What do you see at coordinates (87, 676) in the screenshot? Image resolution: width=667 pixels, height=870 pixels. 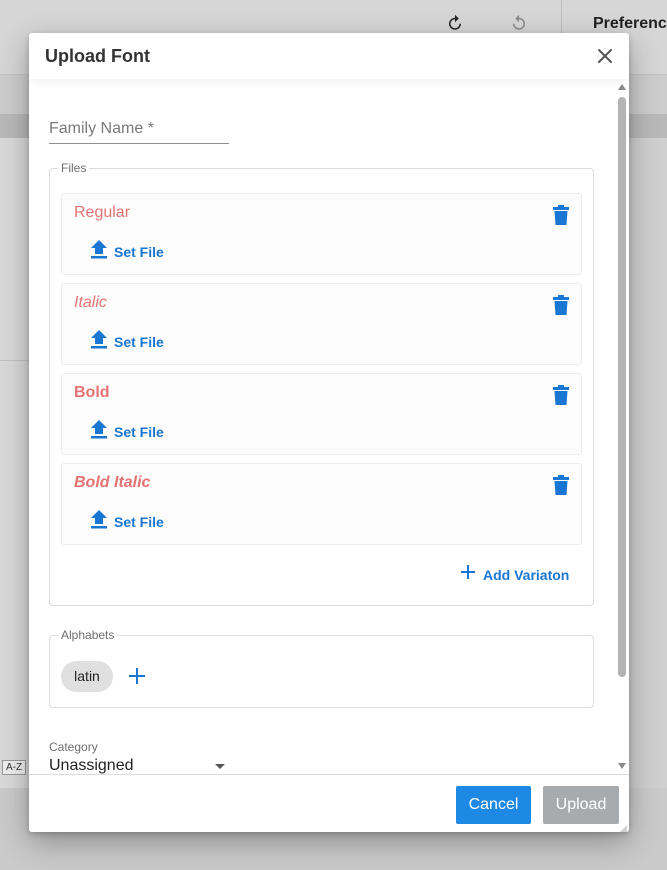 I see `alphabet-chip-latin: latin` at bounding box center [87, 676].